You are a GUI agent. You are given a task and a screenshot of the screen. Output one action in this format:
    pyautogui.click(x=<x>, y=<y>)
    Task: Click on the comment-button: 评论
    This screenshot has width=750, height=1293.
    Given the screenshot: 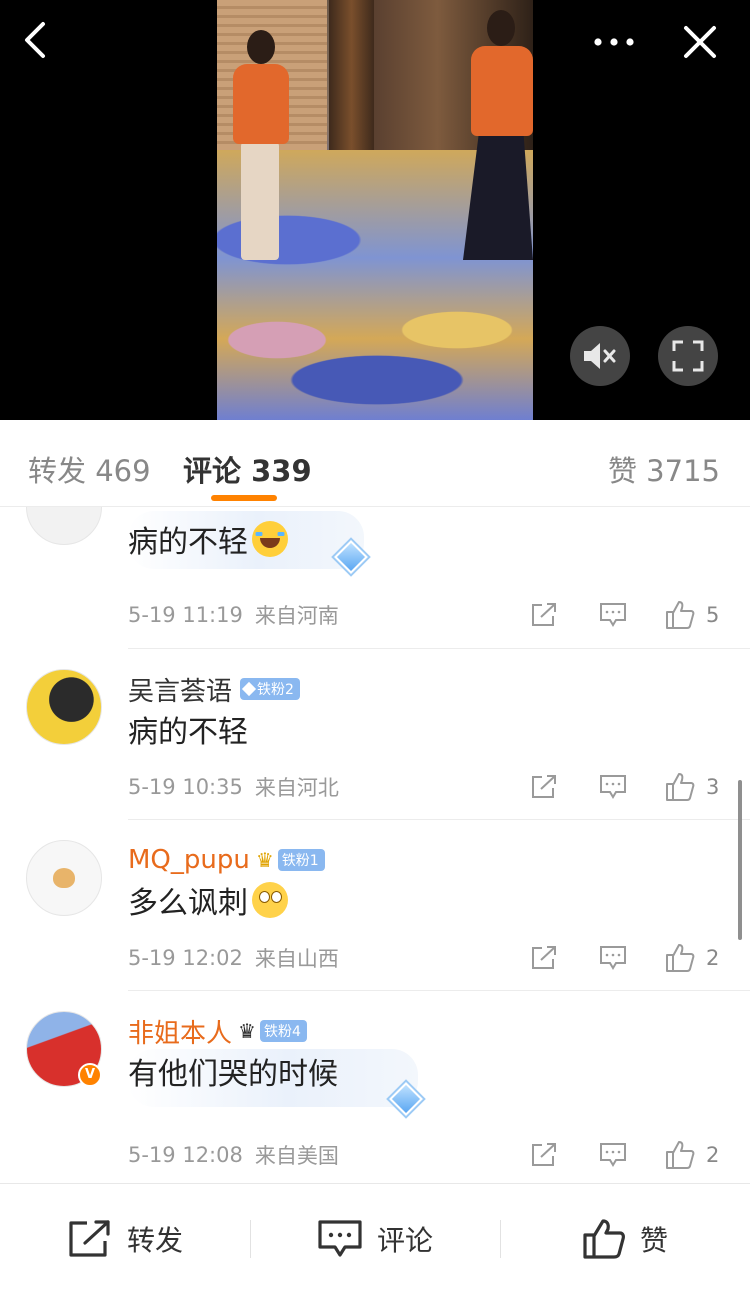 What is the action you would take?
    pyautogui.click(x=375, y=1238)
    